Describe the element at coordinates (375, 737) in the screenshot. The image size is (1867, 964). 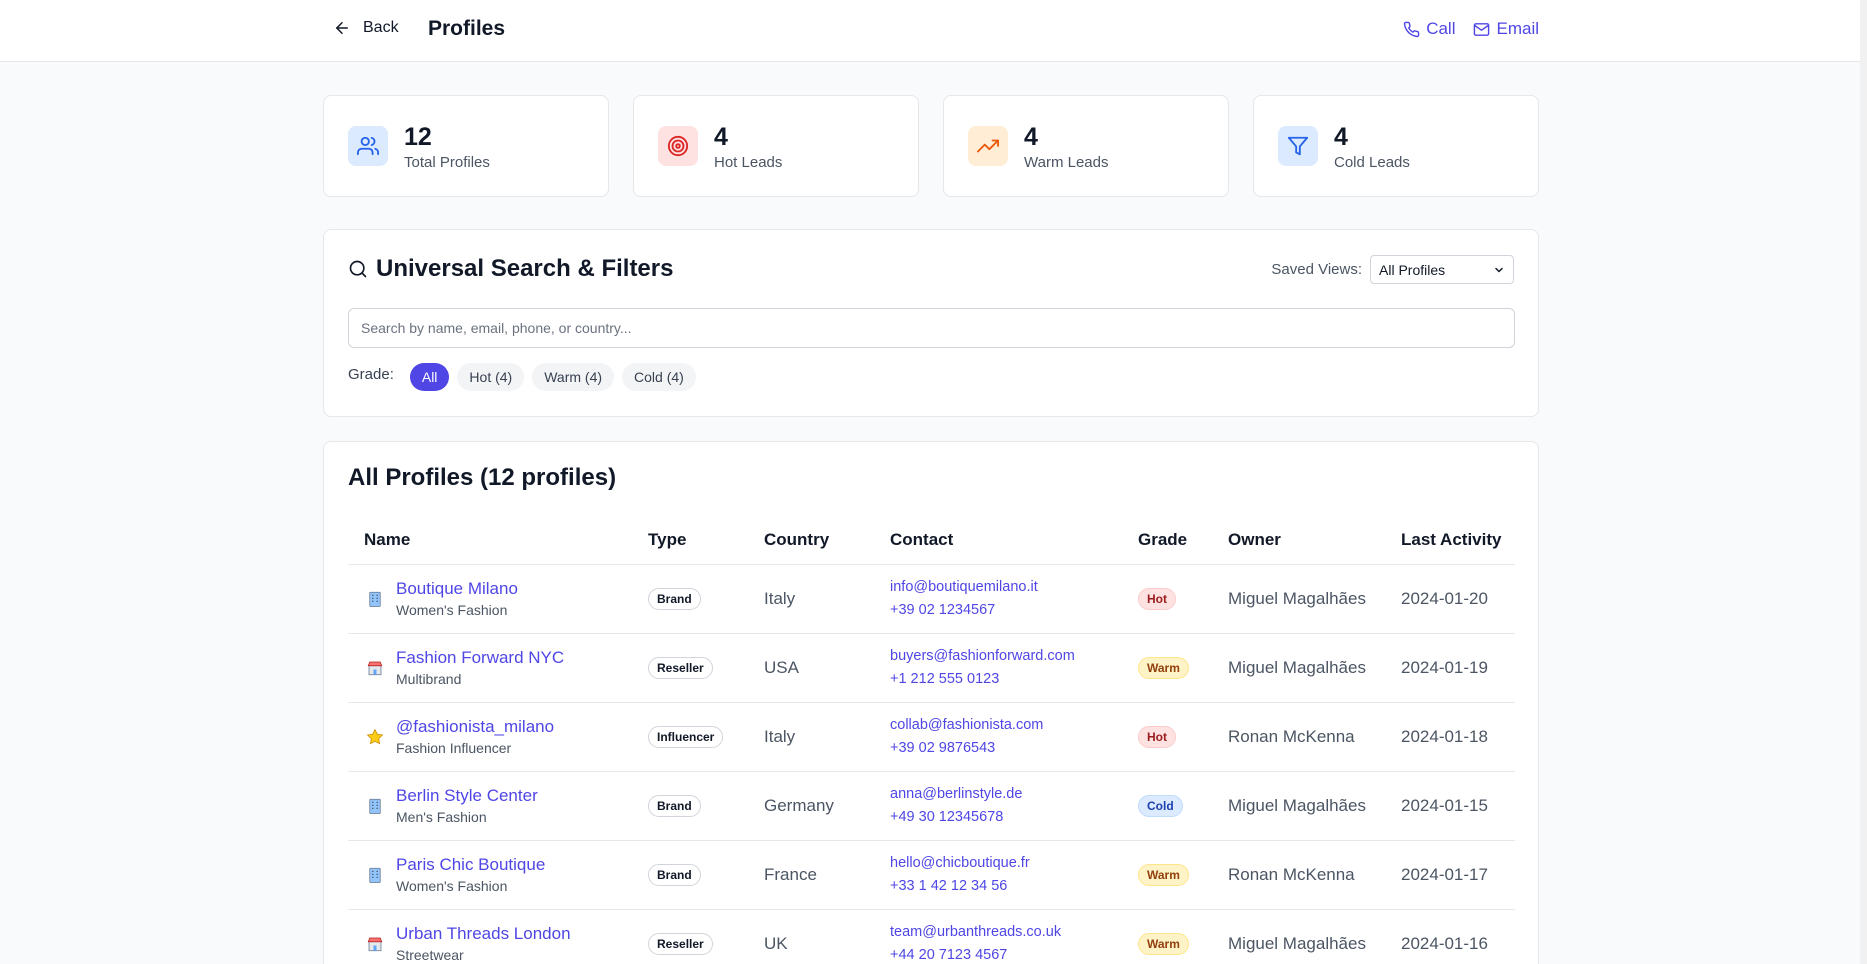
I see `star-icon` at that location.